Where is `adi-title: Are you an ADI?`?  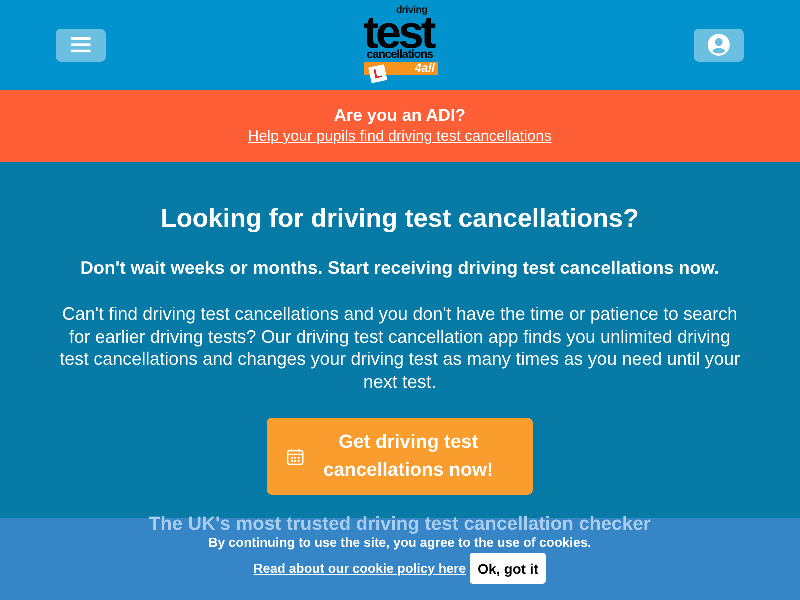 adi-title: Are you an ADI? is located at coordinates (400, 116).